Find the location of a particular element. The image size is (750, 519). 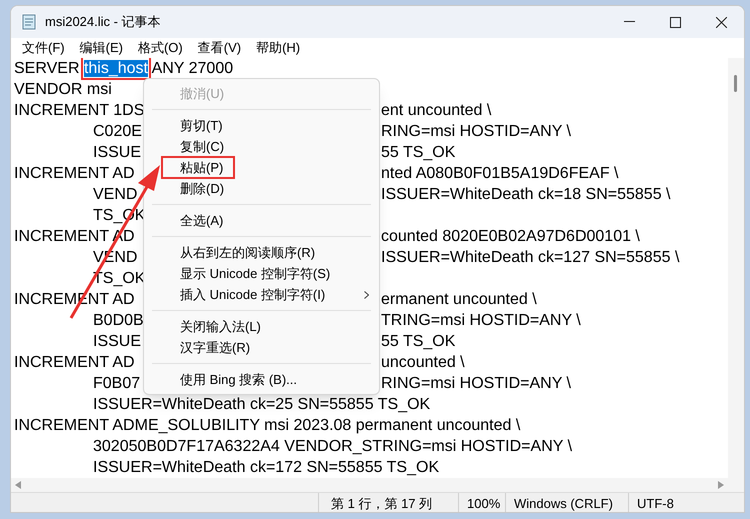

context-menu-item: 显示 Unicode 控制字符(S) is located at coordinates (261, 273).